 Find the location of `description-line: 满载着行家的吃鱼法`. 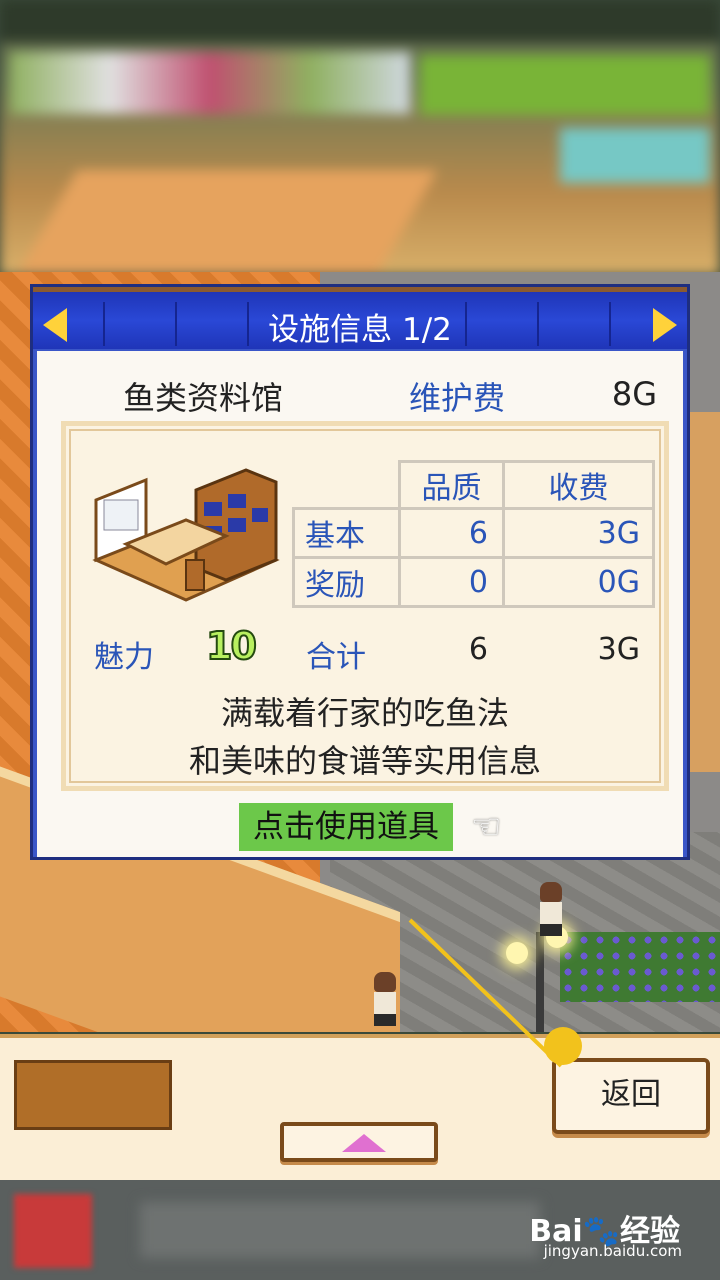

description-line: 满载着行家的吃鱼法 is located at coordinates (364, 713).